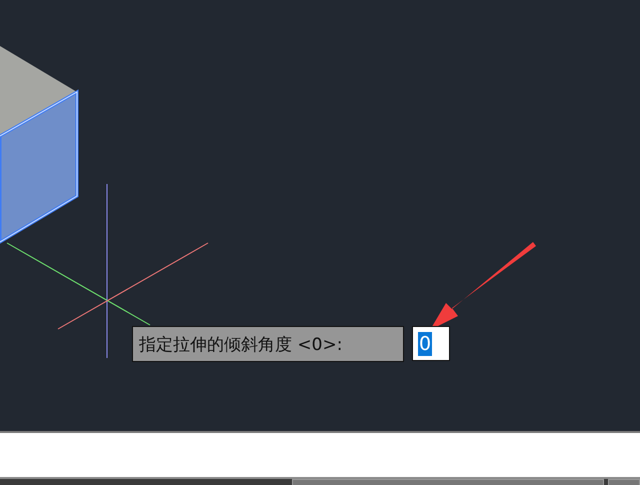  What do you see at coordinates (320, 455) in the screenshot?
I see `command-line-field` at bounding box center [320, 455].